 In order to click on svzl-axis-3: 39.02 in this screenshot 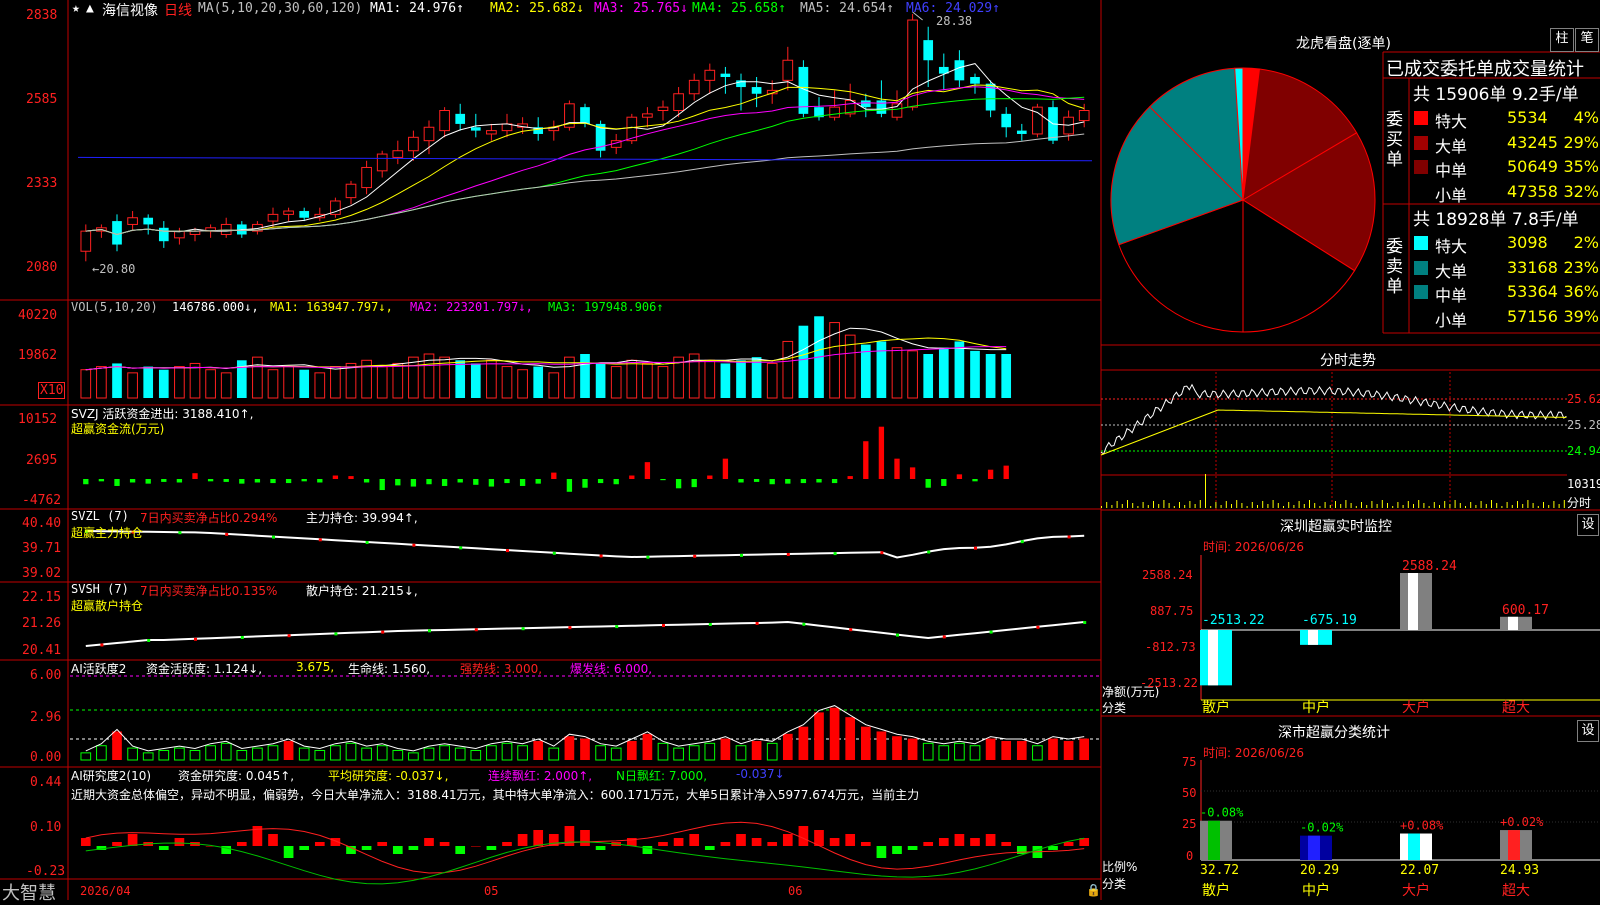, I will do `click(42, 573)`.